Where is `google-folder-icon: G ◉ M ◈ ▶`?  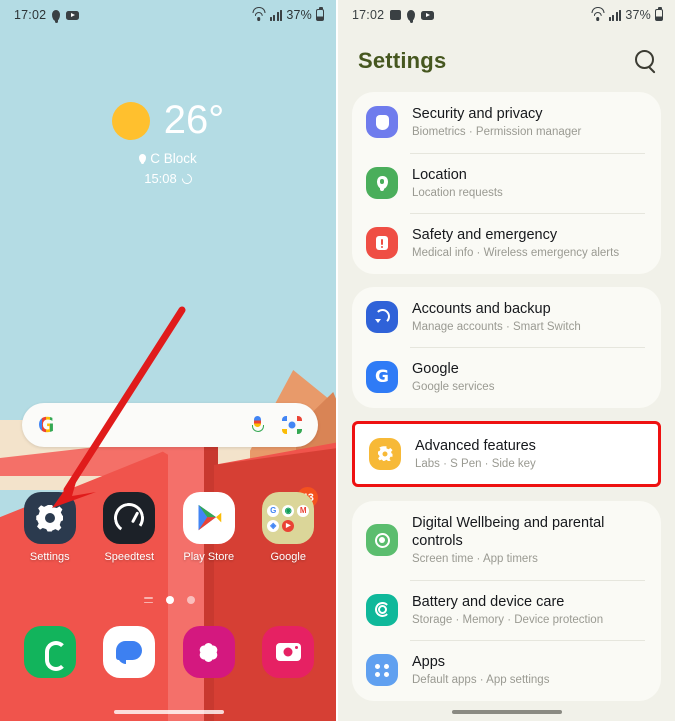 google-folder-icon: G ◉ M ◈ ▶ is located at coordinates (288, 518).